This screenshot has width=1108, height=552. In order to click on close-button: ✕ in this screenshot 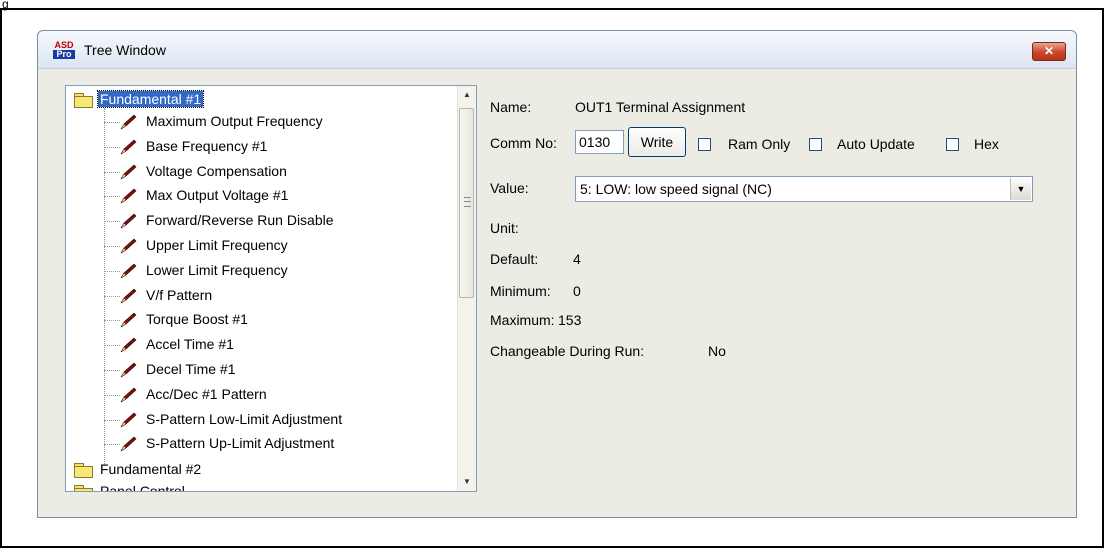, I will do `click(1049, 51)`.